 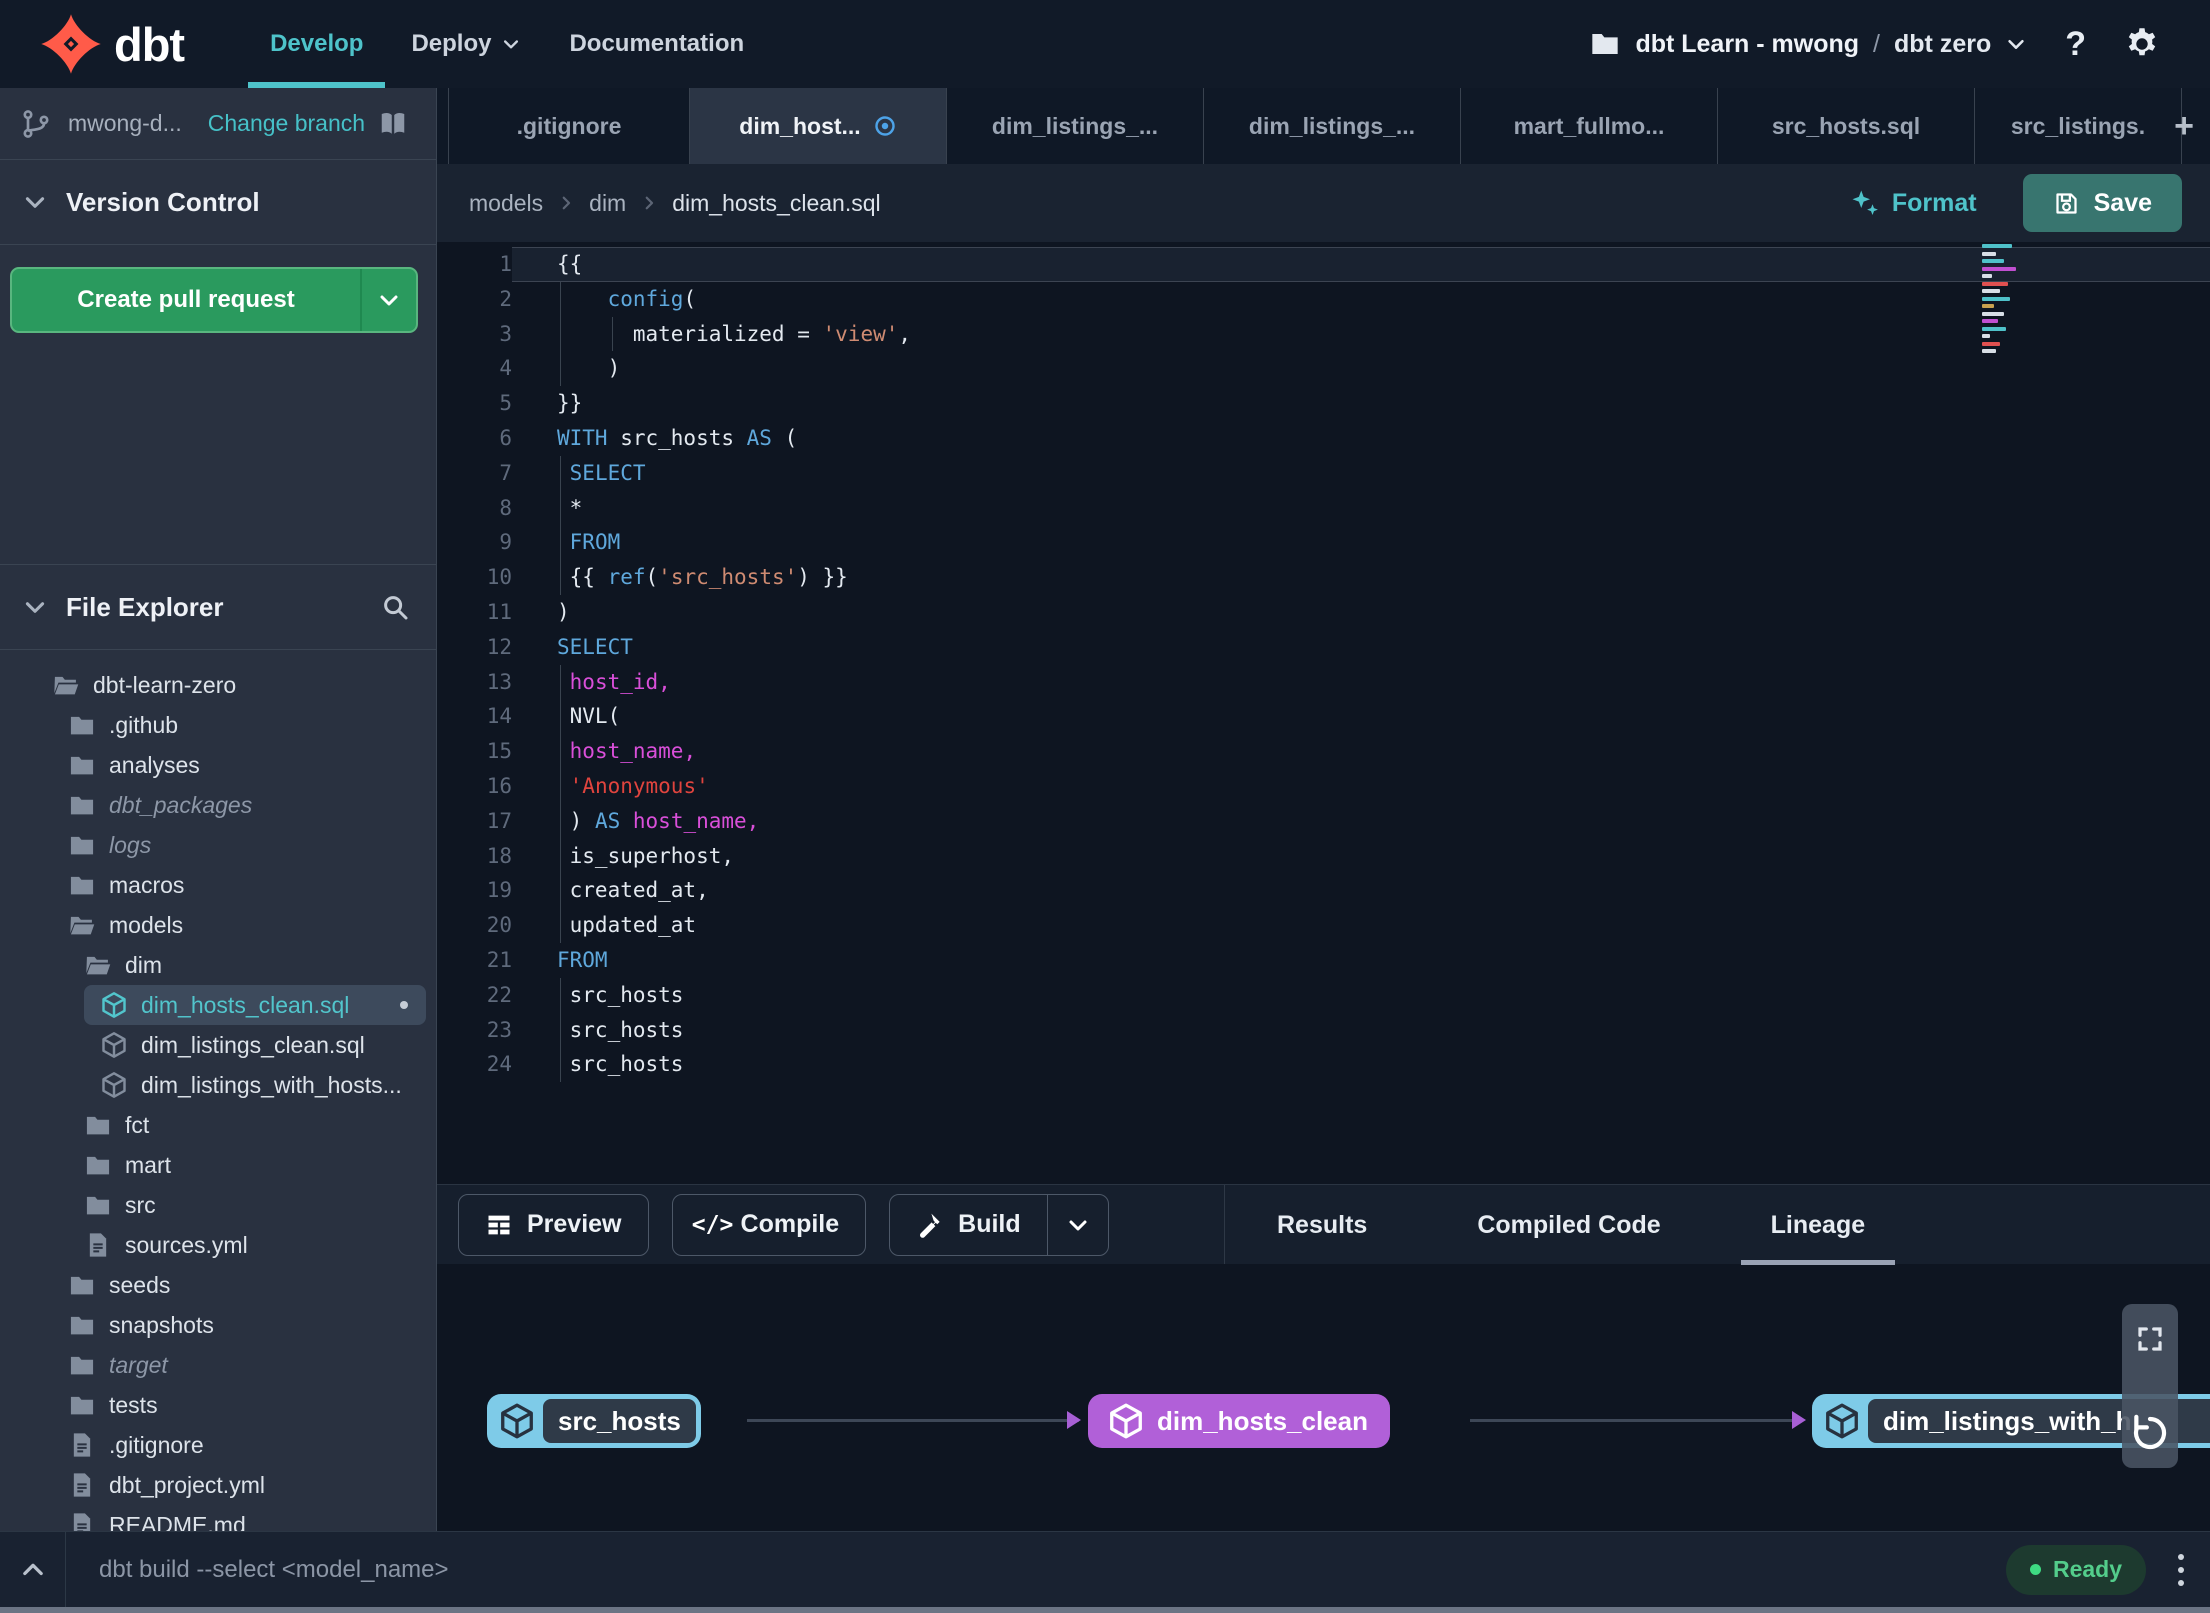 What do you see at coordinates (1105, 1610) in the screenshot?
I see `horizontal-scrollbar` at bounding box center [1105, 1610].